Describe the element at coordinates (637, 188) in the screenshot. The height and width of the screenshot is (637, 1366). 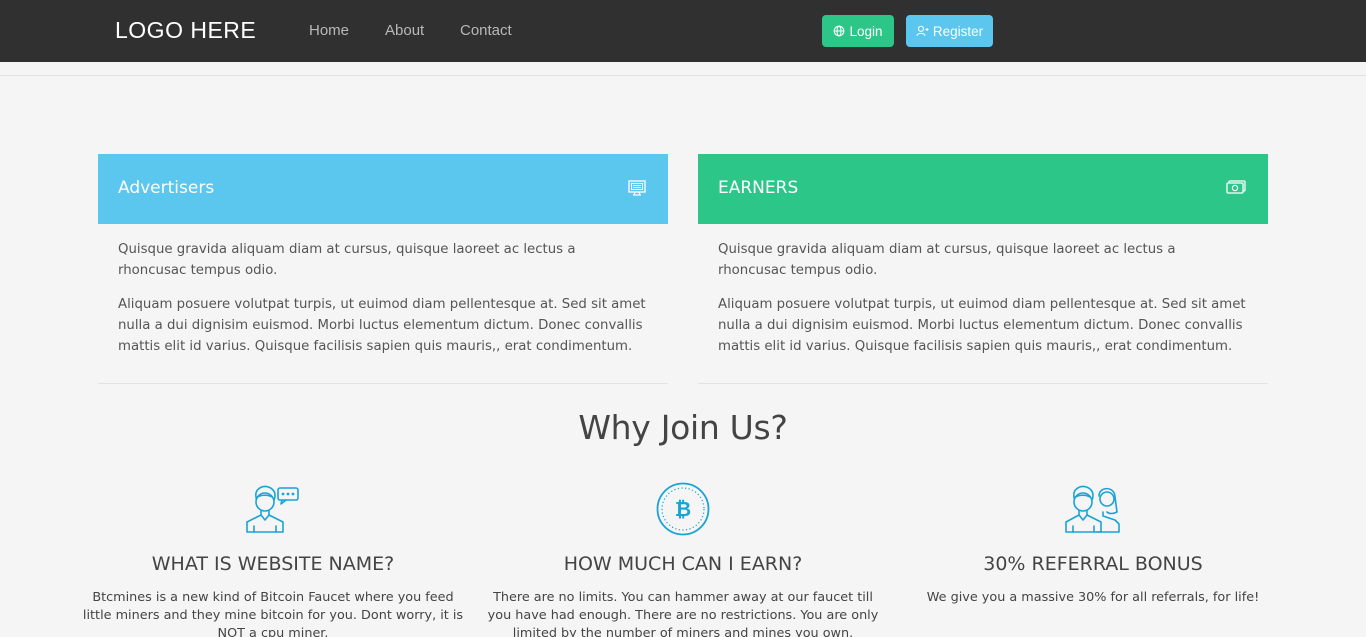
I see `monitor-icon` at that location.